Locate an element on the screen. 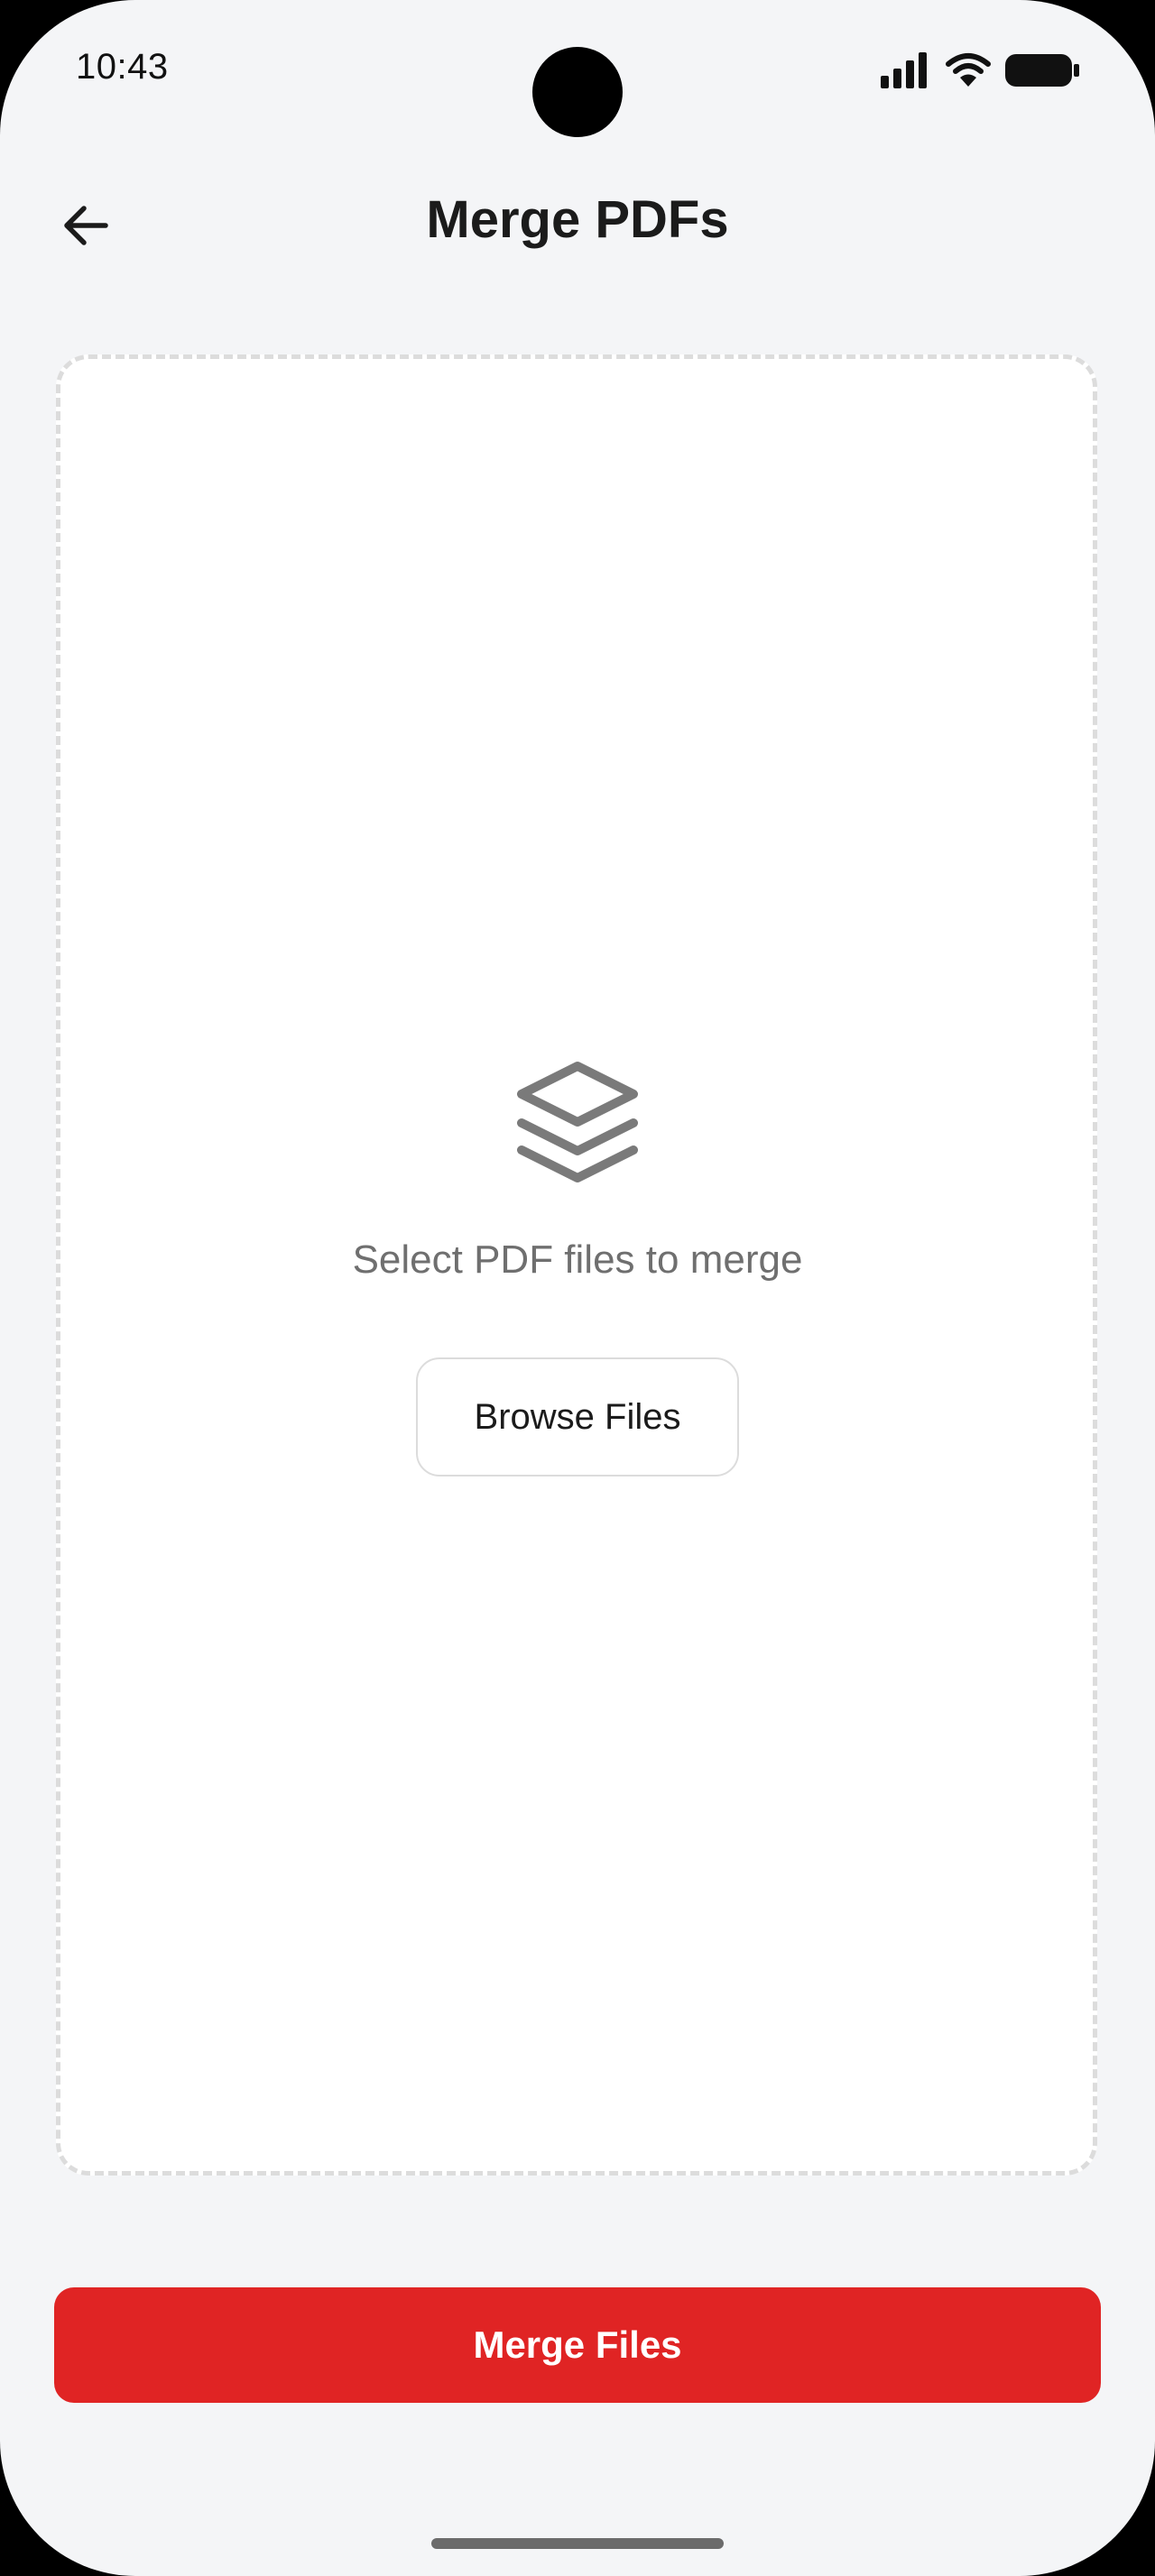 Image resolution: width=1155 pixels, height=2576 pixels. page-title: Merge PDFs is located at coordinates (577, 220).